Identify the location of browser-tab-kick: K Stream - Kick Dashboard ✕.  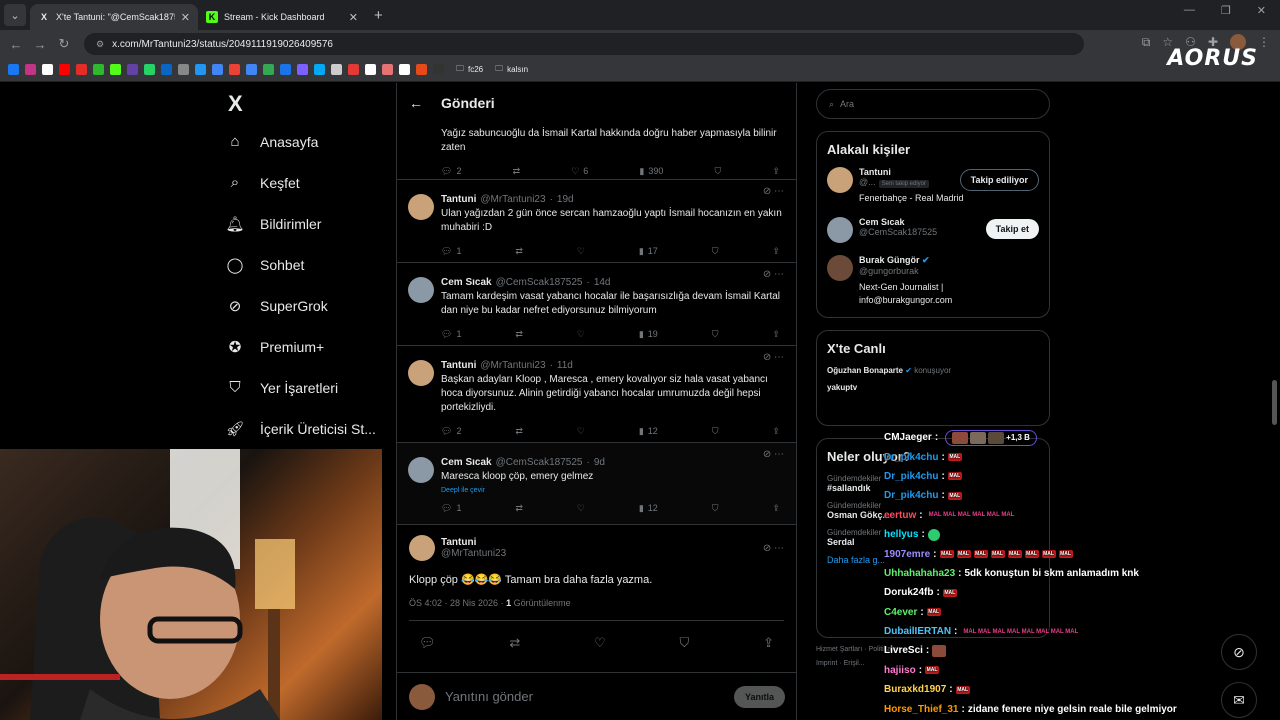
(282, 17).